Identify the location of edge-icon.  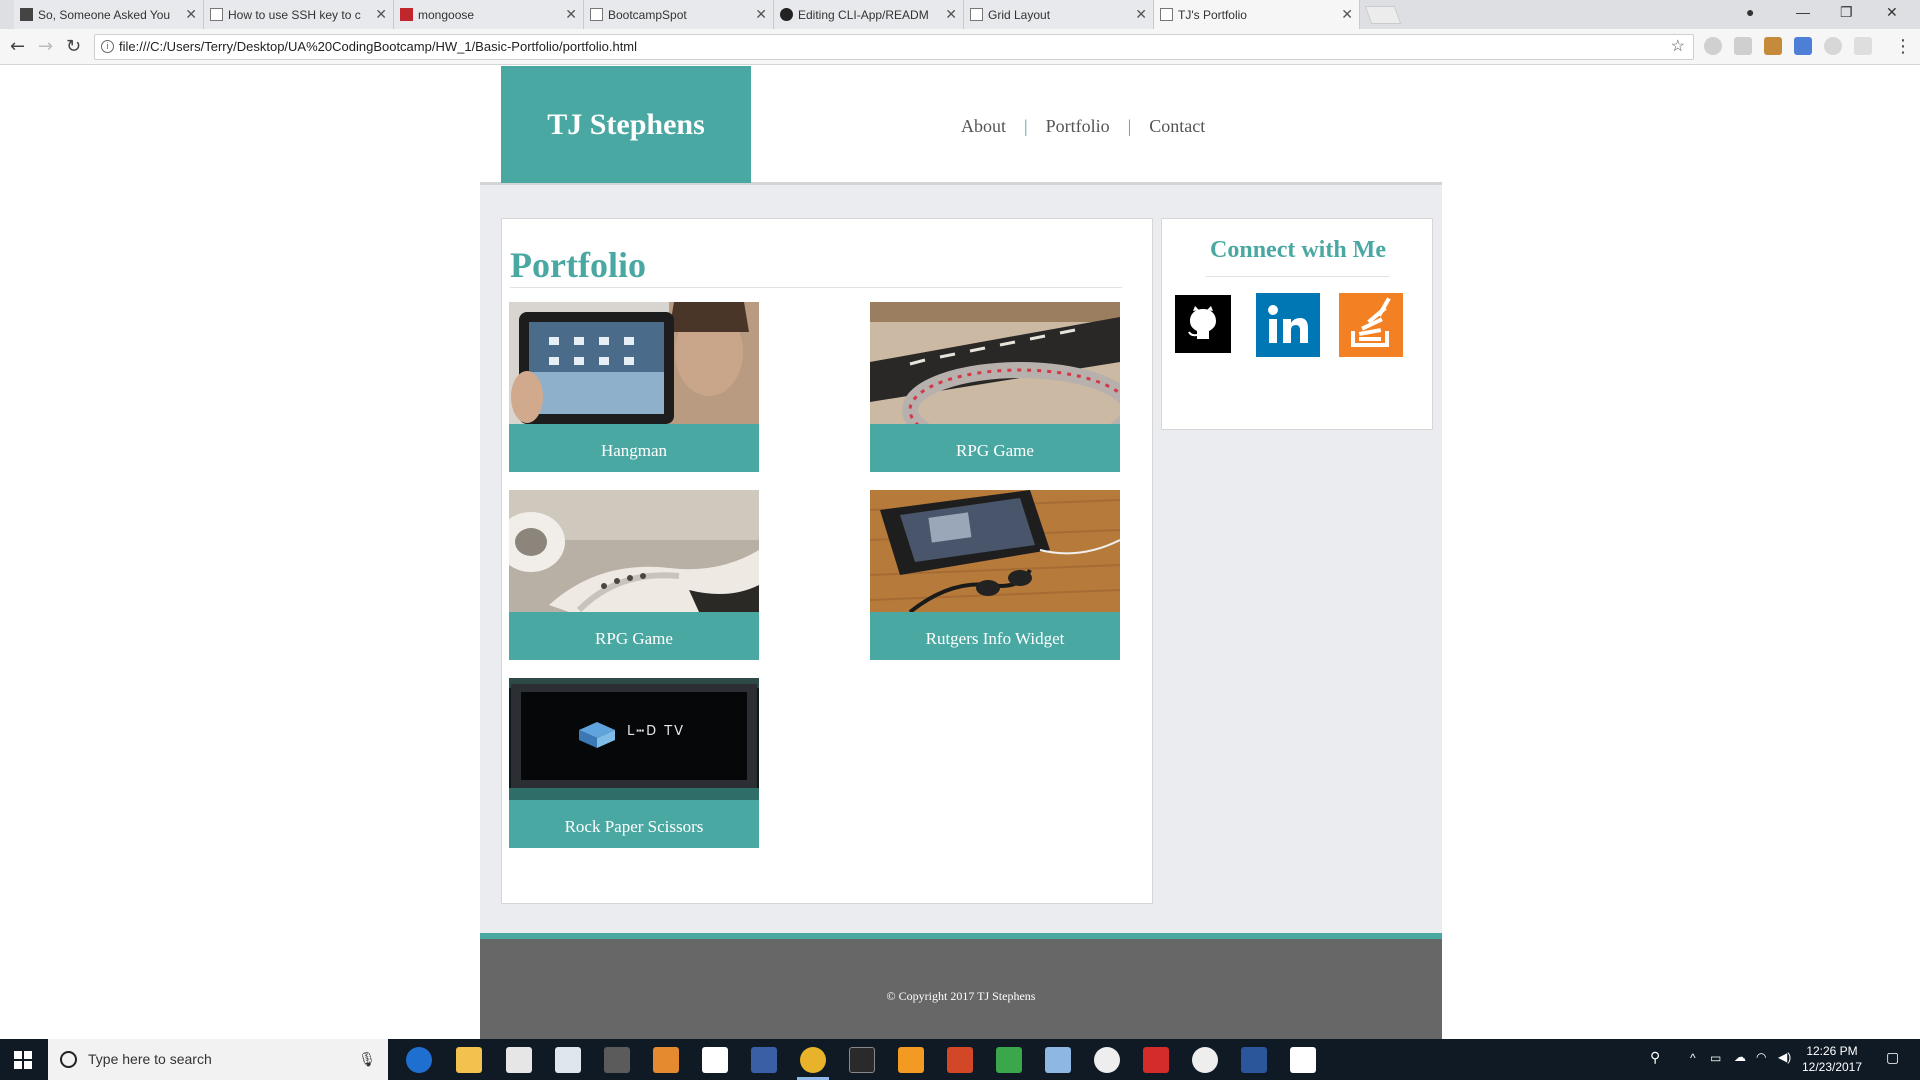
(419, 1060).